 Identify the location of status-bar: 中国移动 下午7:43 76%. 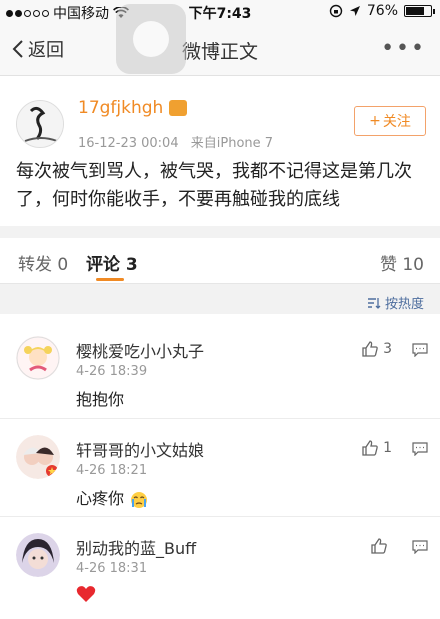
(220, 12).